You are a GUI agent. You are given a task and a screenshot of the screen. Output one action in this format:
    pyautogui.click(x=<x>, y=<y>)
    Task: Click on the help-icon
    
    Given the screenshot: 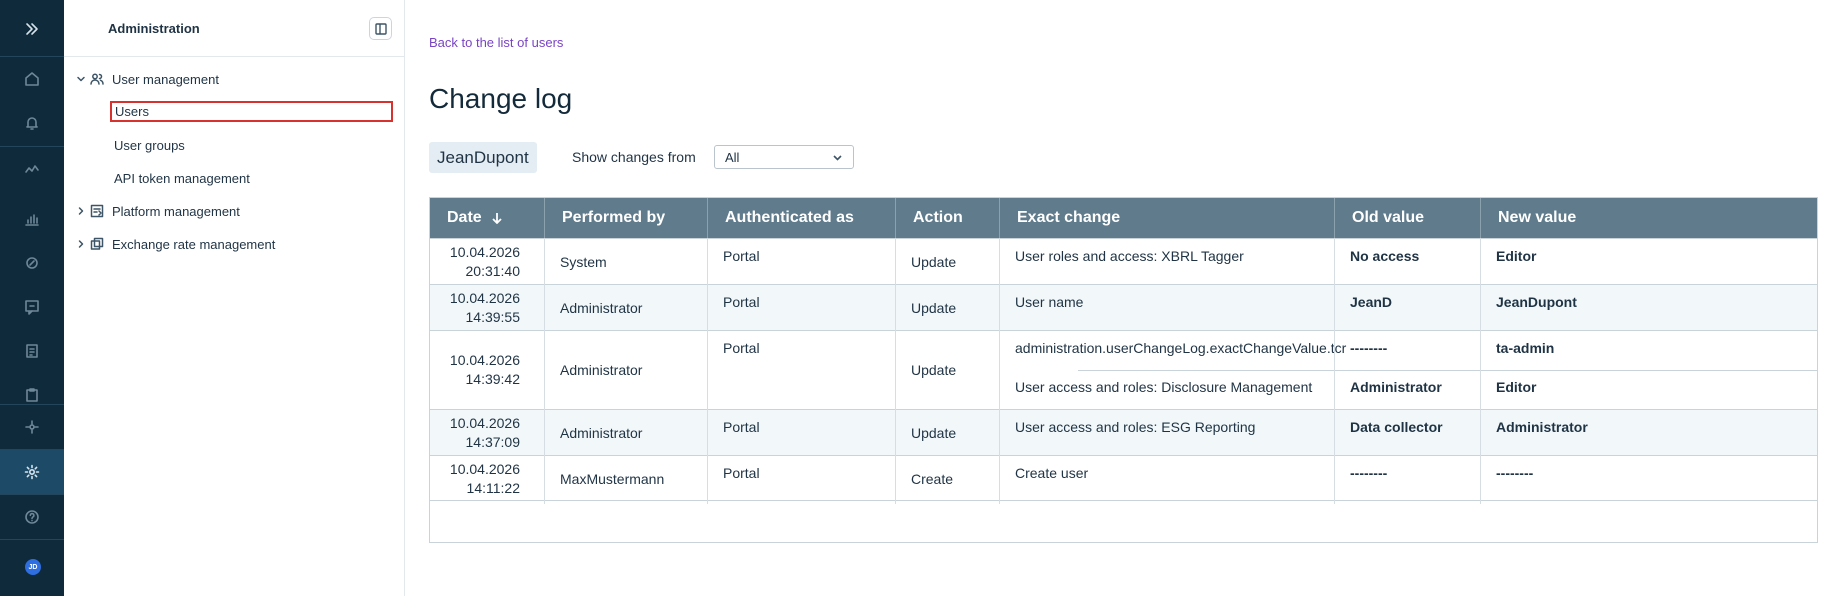 What is the action you would take?
    pyautogui.click(x=32, y=517)
    